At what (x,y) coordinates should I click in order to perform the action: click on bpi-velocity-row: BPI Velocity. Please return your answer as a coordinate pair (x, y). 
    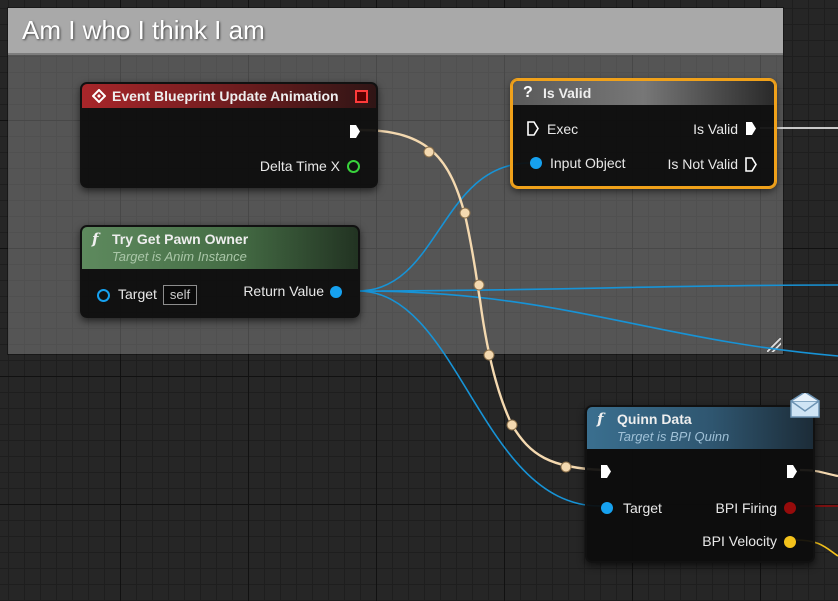
    Looking at the image, I should click on (739, 541).